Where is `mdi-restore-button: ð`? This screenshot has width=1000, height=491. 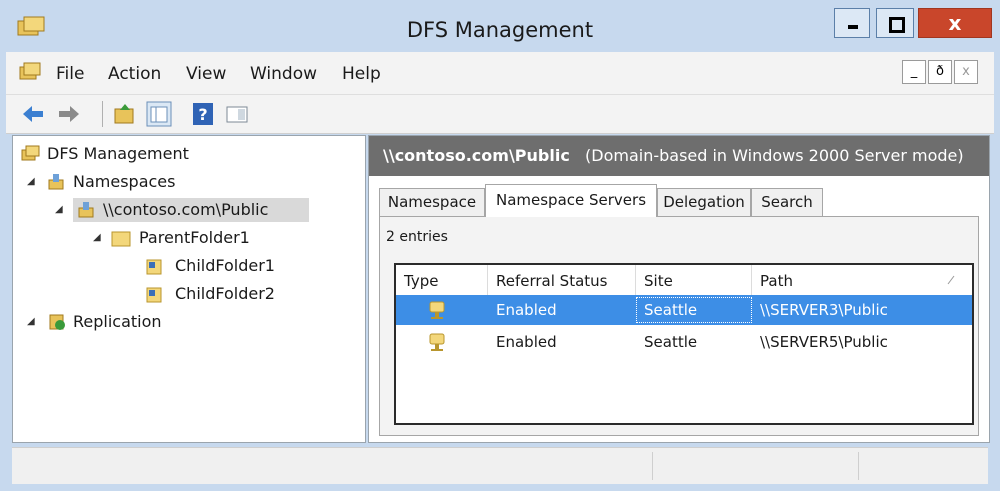
mdi-restore-button: ð is located at coordinates (940, 72).